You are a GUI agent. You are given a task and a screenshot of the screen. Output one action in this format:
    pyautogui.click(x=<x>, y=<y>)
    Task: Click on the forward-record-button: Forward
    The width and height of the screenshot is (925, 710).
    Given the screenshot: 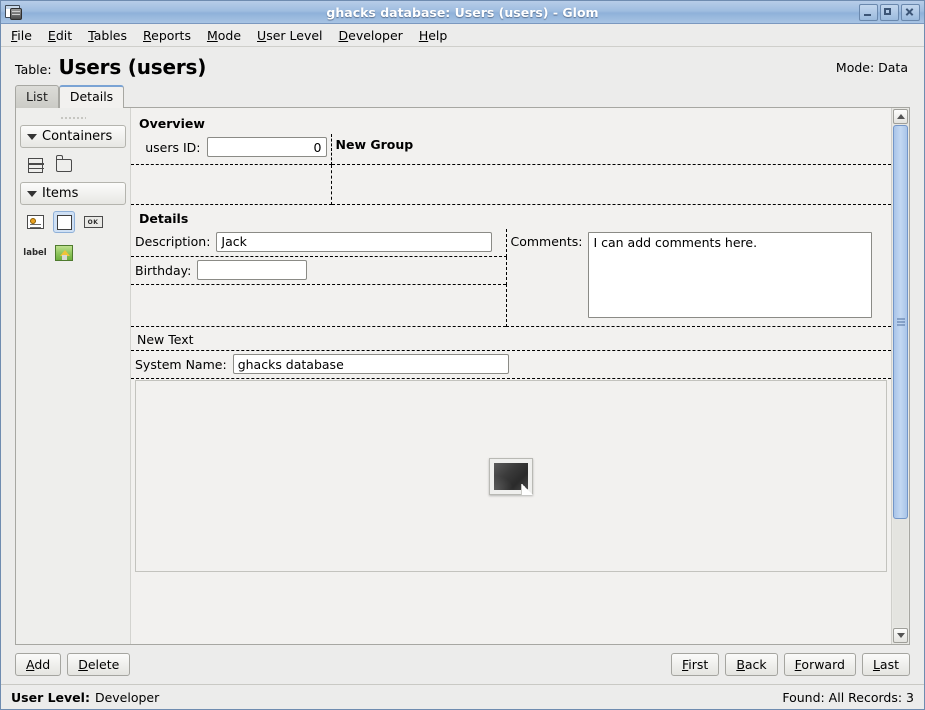 What is the action you would take?
    pyautogui.click(x=819, y=664)
    